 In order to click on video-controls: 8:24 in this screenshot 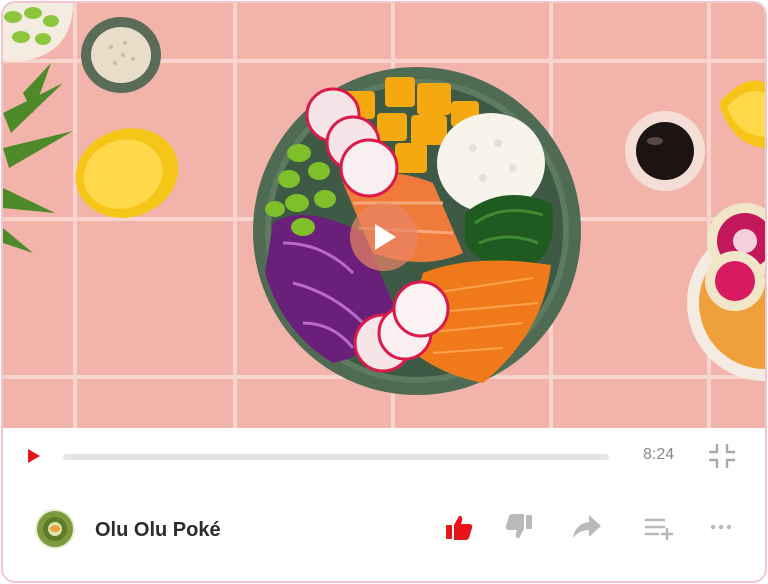, I will do `click(384, 456)`.